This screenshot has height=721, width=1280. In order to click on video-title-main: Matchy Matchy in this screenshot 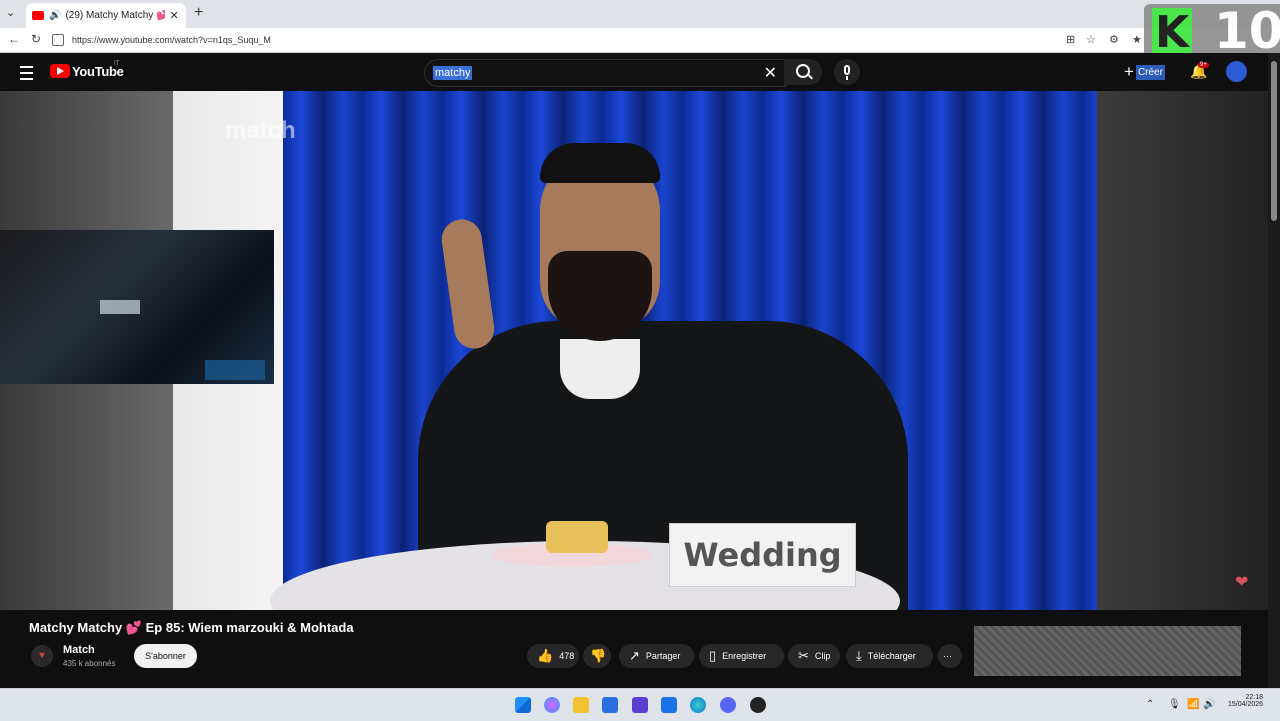, I will do `click(76, 627)`.